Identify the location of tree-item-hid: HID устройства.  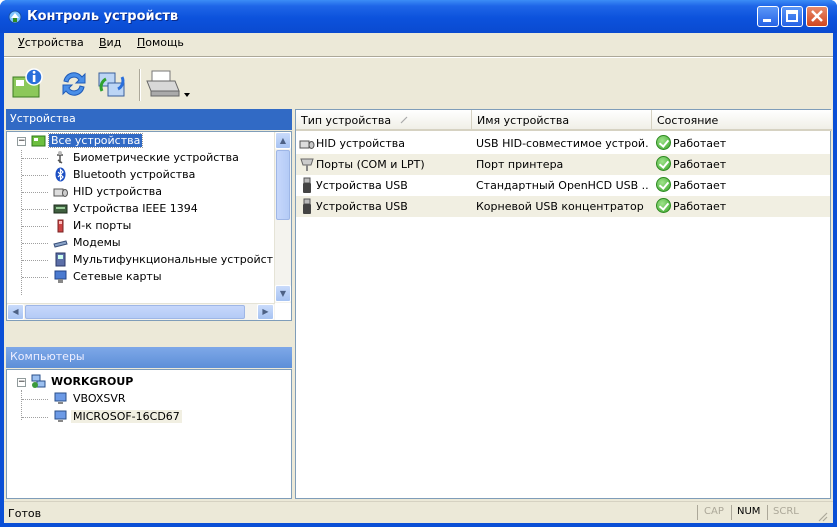
(161, 191).